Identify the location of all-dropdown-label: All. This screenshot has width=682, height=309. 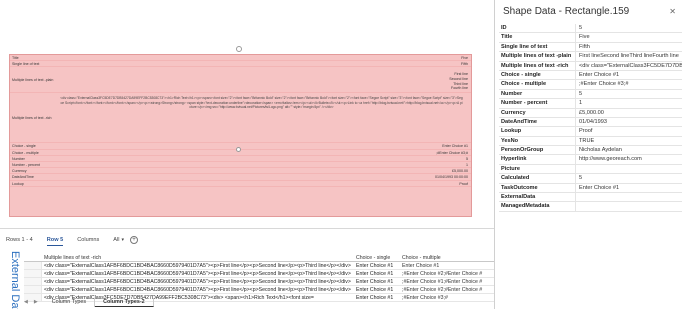
(116, 240).